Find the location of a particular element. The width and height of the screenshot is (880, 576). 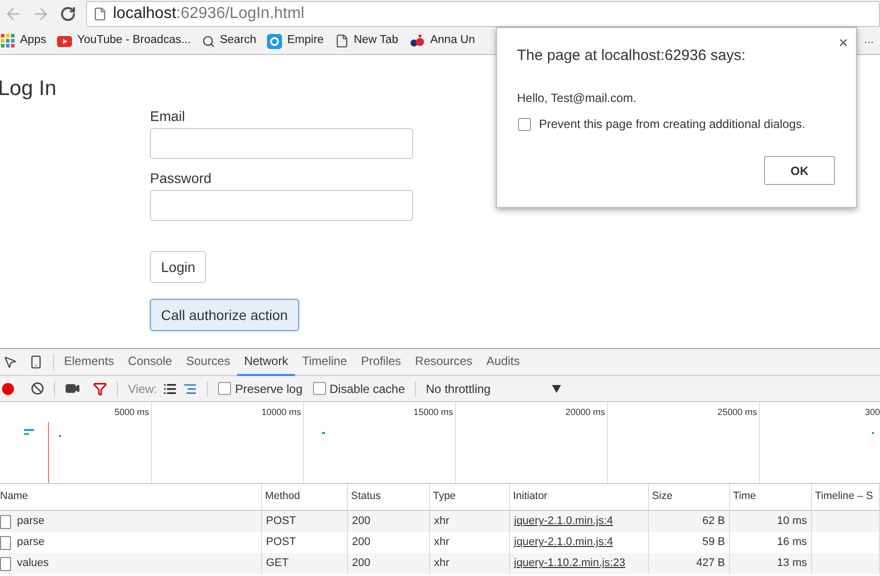

table-cell-text: 427 B is located at coordinates (710, 564).